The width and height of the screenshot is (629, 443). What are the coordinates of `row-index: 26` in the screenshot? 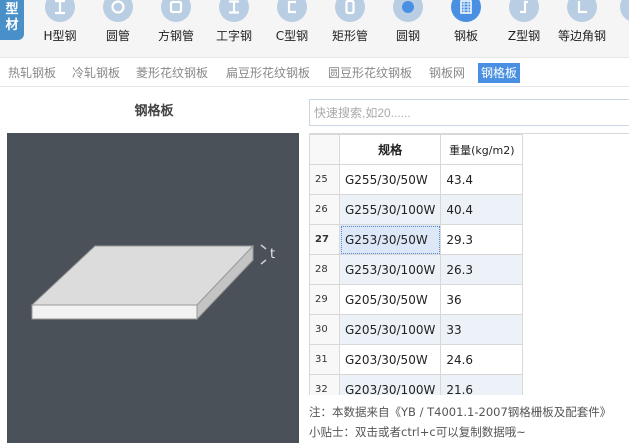 It's located at (324, 209).